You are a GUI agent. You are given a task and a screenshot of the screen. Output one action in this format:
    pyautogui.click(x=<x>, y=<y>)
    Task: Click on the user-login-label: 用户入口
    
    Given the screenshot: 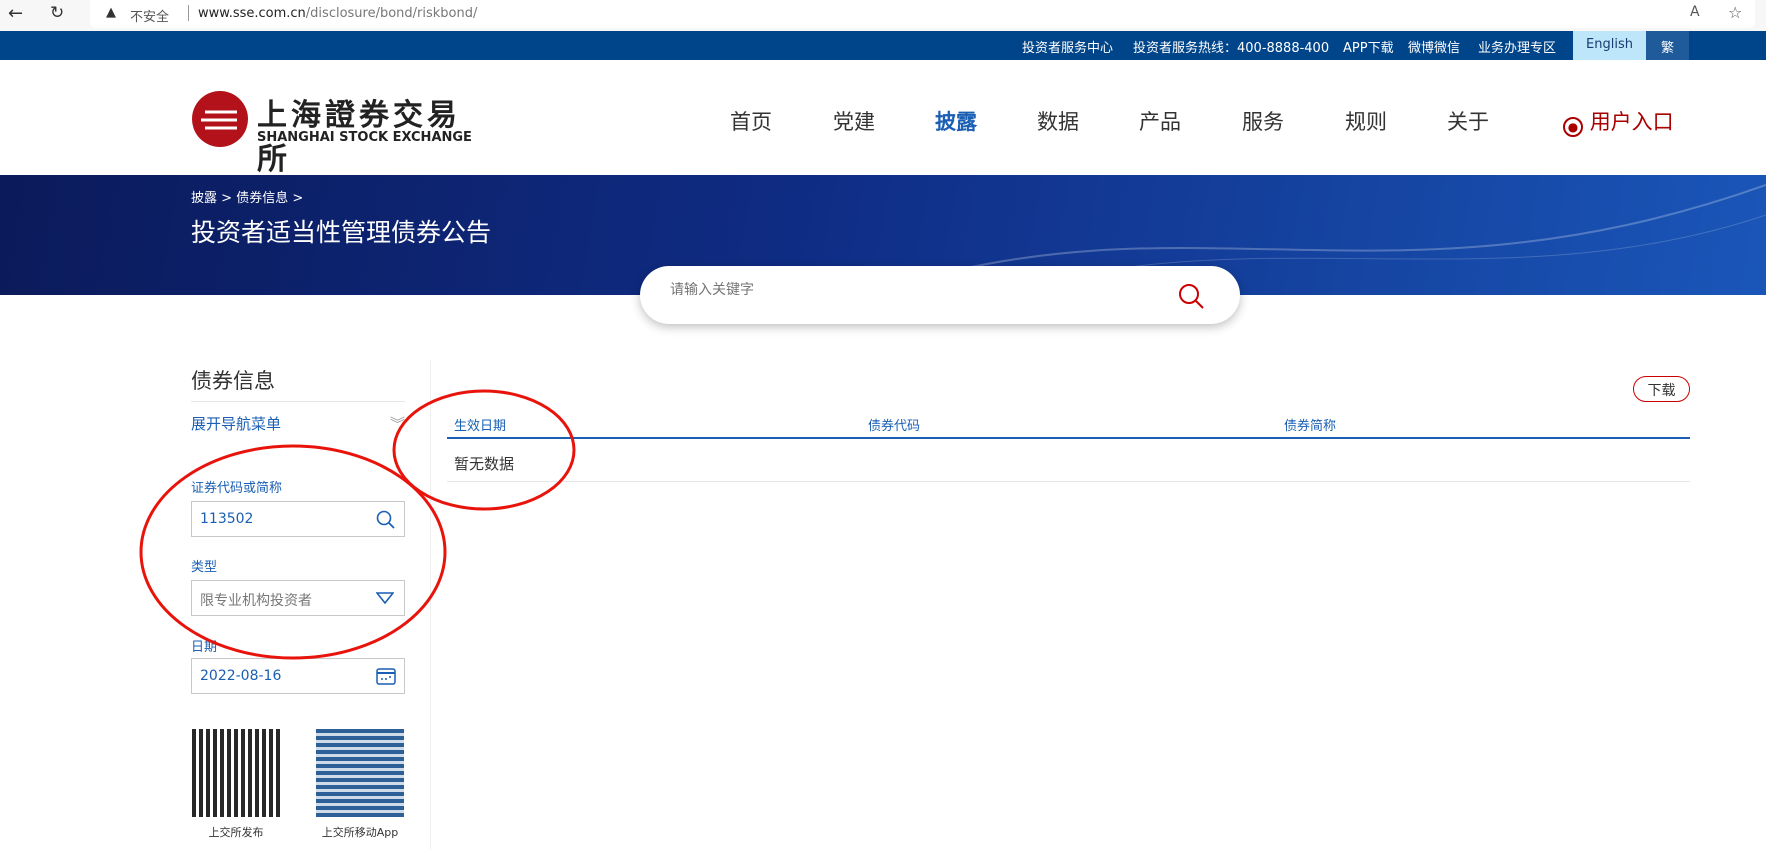 What is the action you would take?
    pyautogui.click(x=1631, y=122)
    